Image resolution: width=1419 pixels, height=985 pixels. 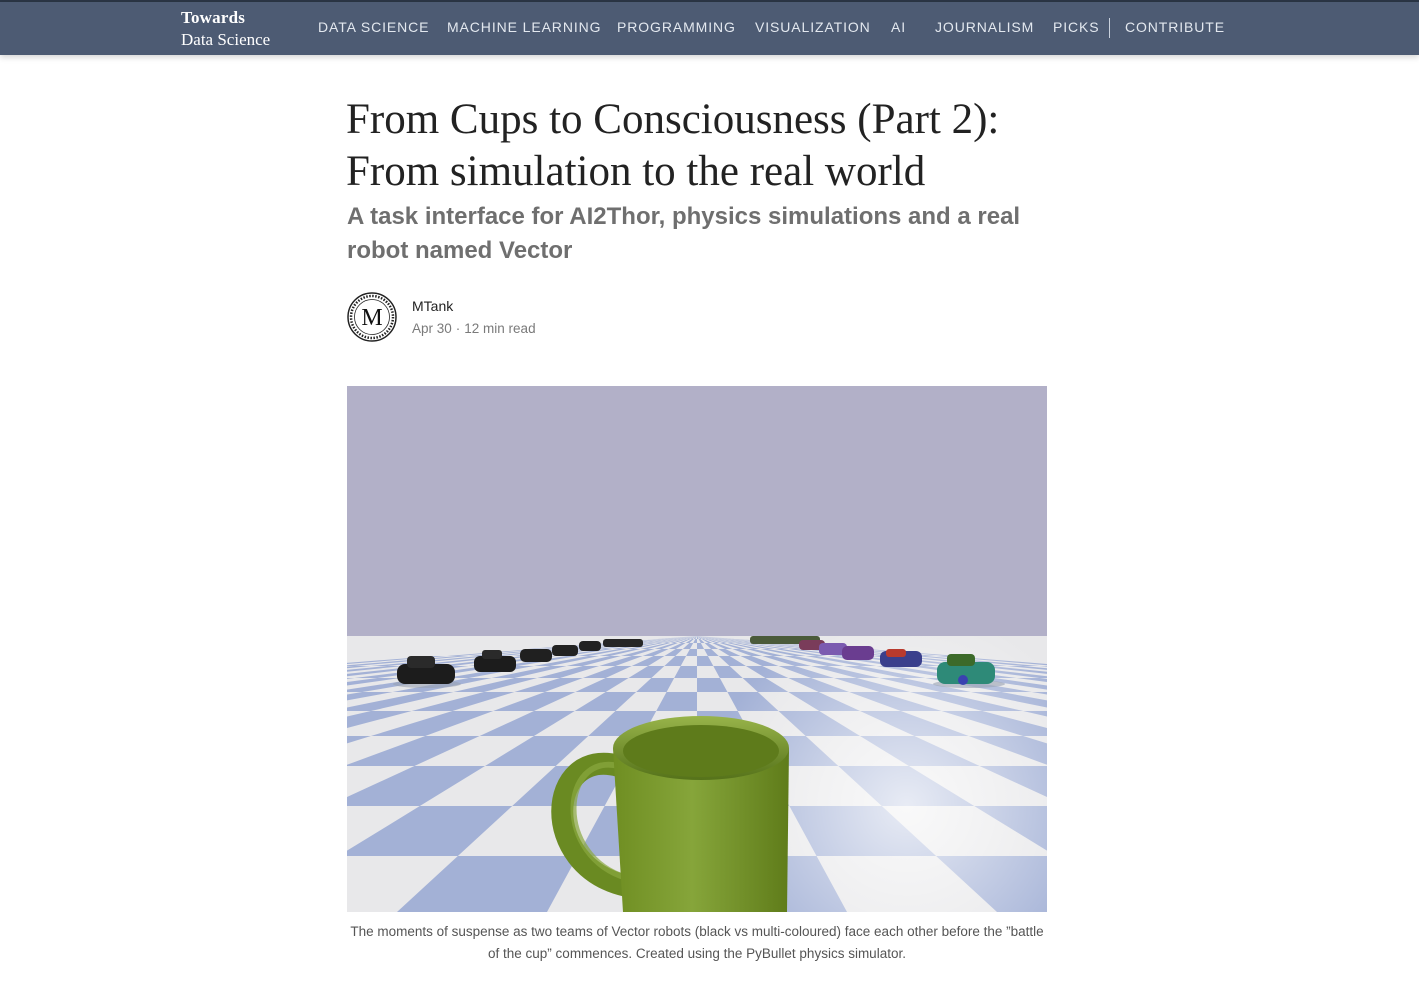 What do you see at coordinates (226, 39) in the screenshot?
I see `logo-line-2: Data Science` at bounding box center [226, 39].